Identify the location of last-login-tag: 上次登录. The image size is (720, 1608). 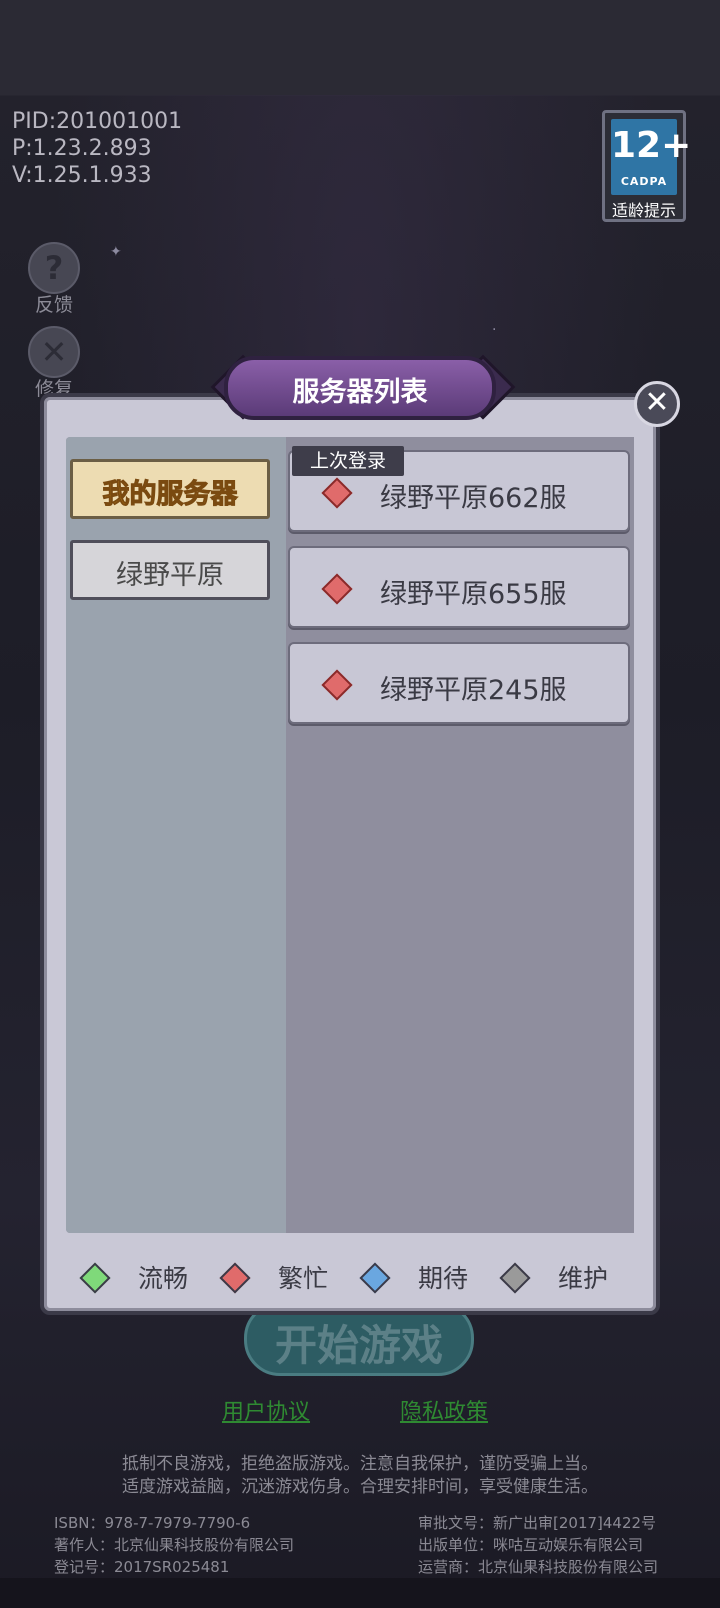
(348, 461).